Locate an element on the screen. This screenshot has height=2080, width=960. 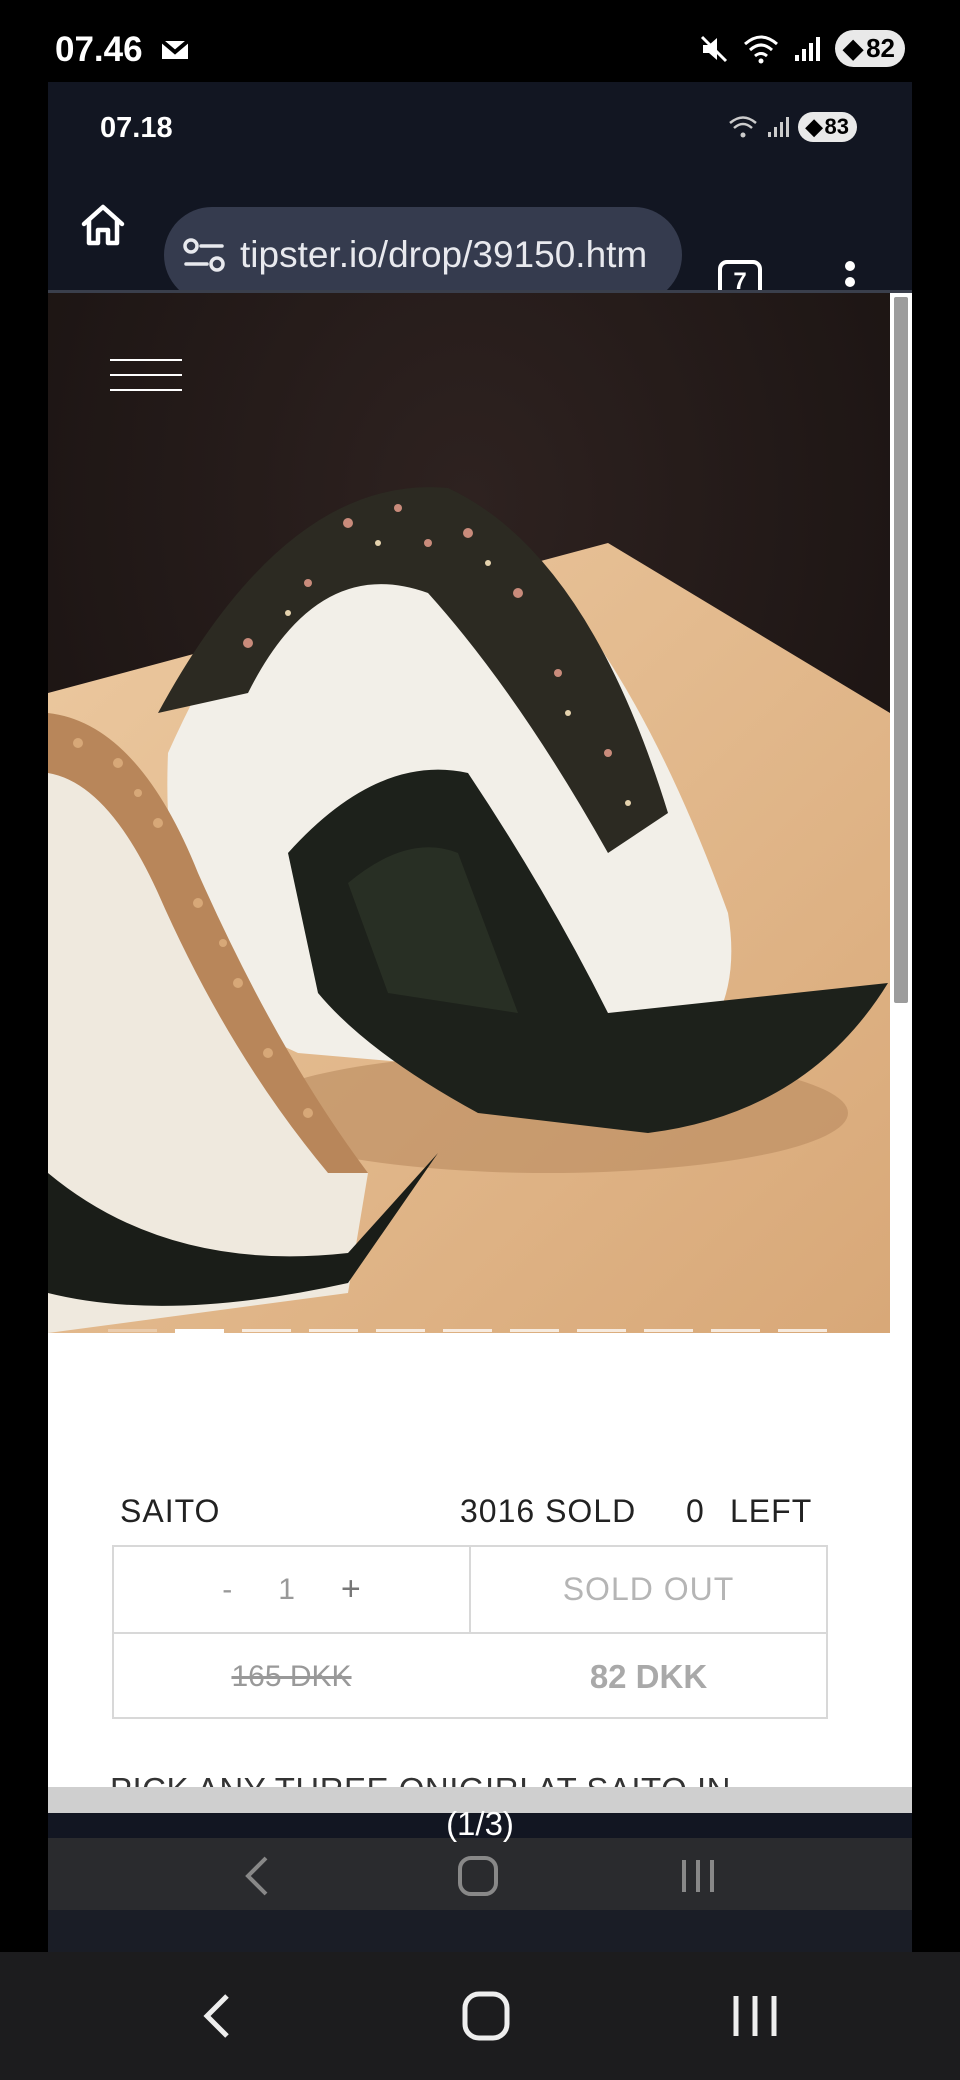
home-icon is located at coordinates (103, 225).